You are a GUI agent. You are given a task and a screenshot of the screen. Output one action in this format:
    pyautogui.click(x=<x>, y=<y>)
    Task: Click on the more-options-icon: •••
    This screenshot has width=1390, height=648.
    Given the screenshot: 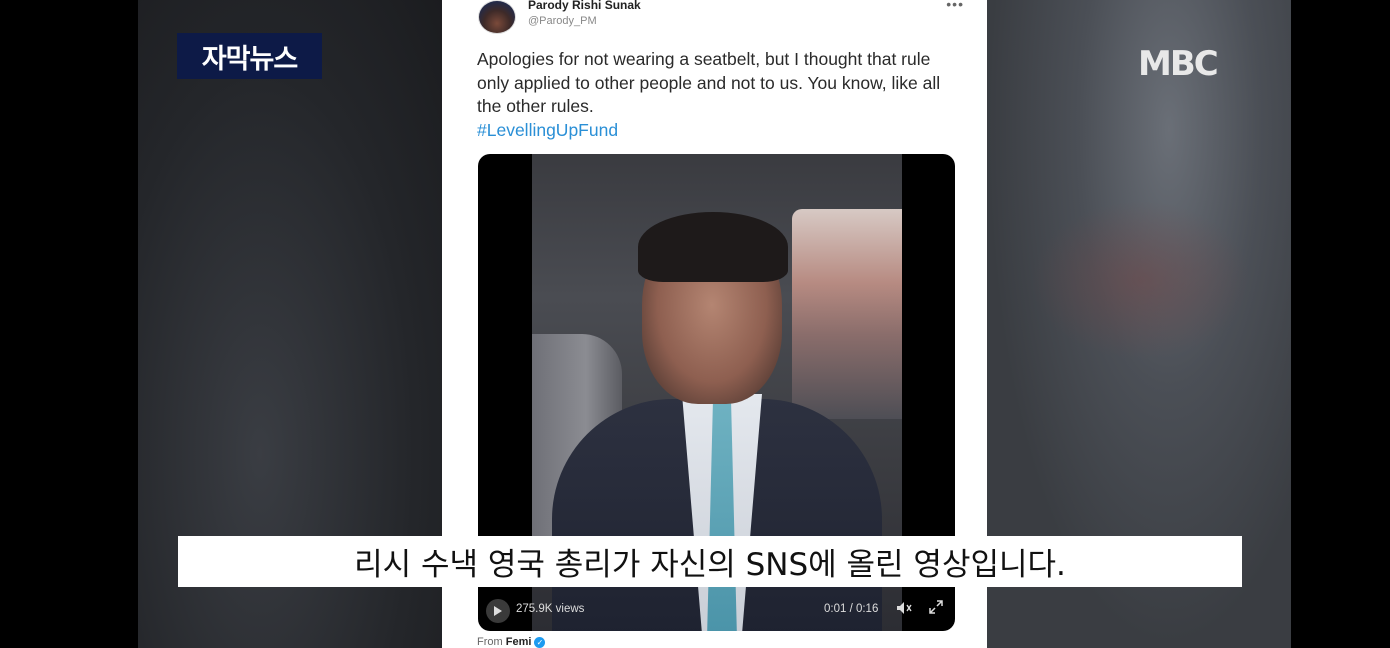 What is the action you would take?
    pyautogui.click(x=955, y=6)
    